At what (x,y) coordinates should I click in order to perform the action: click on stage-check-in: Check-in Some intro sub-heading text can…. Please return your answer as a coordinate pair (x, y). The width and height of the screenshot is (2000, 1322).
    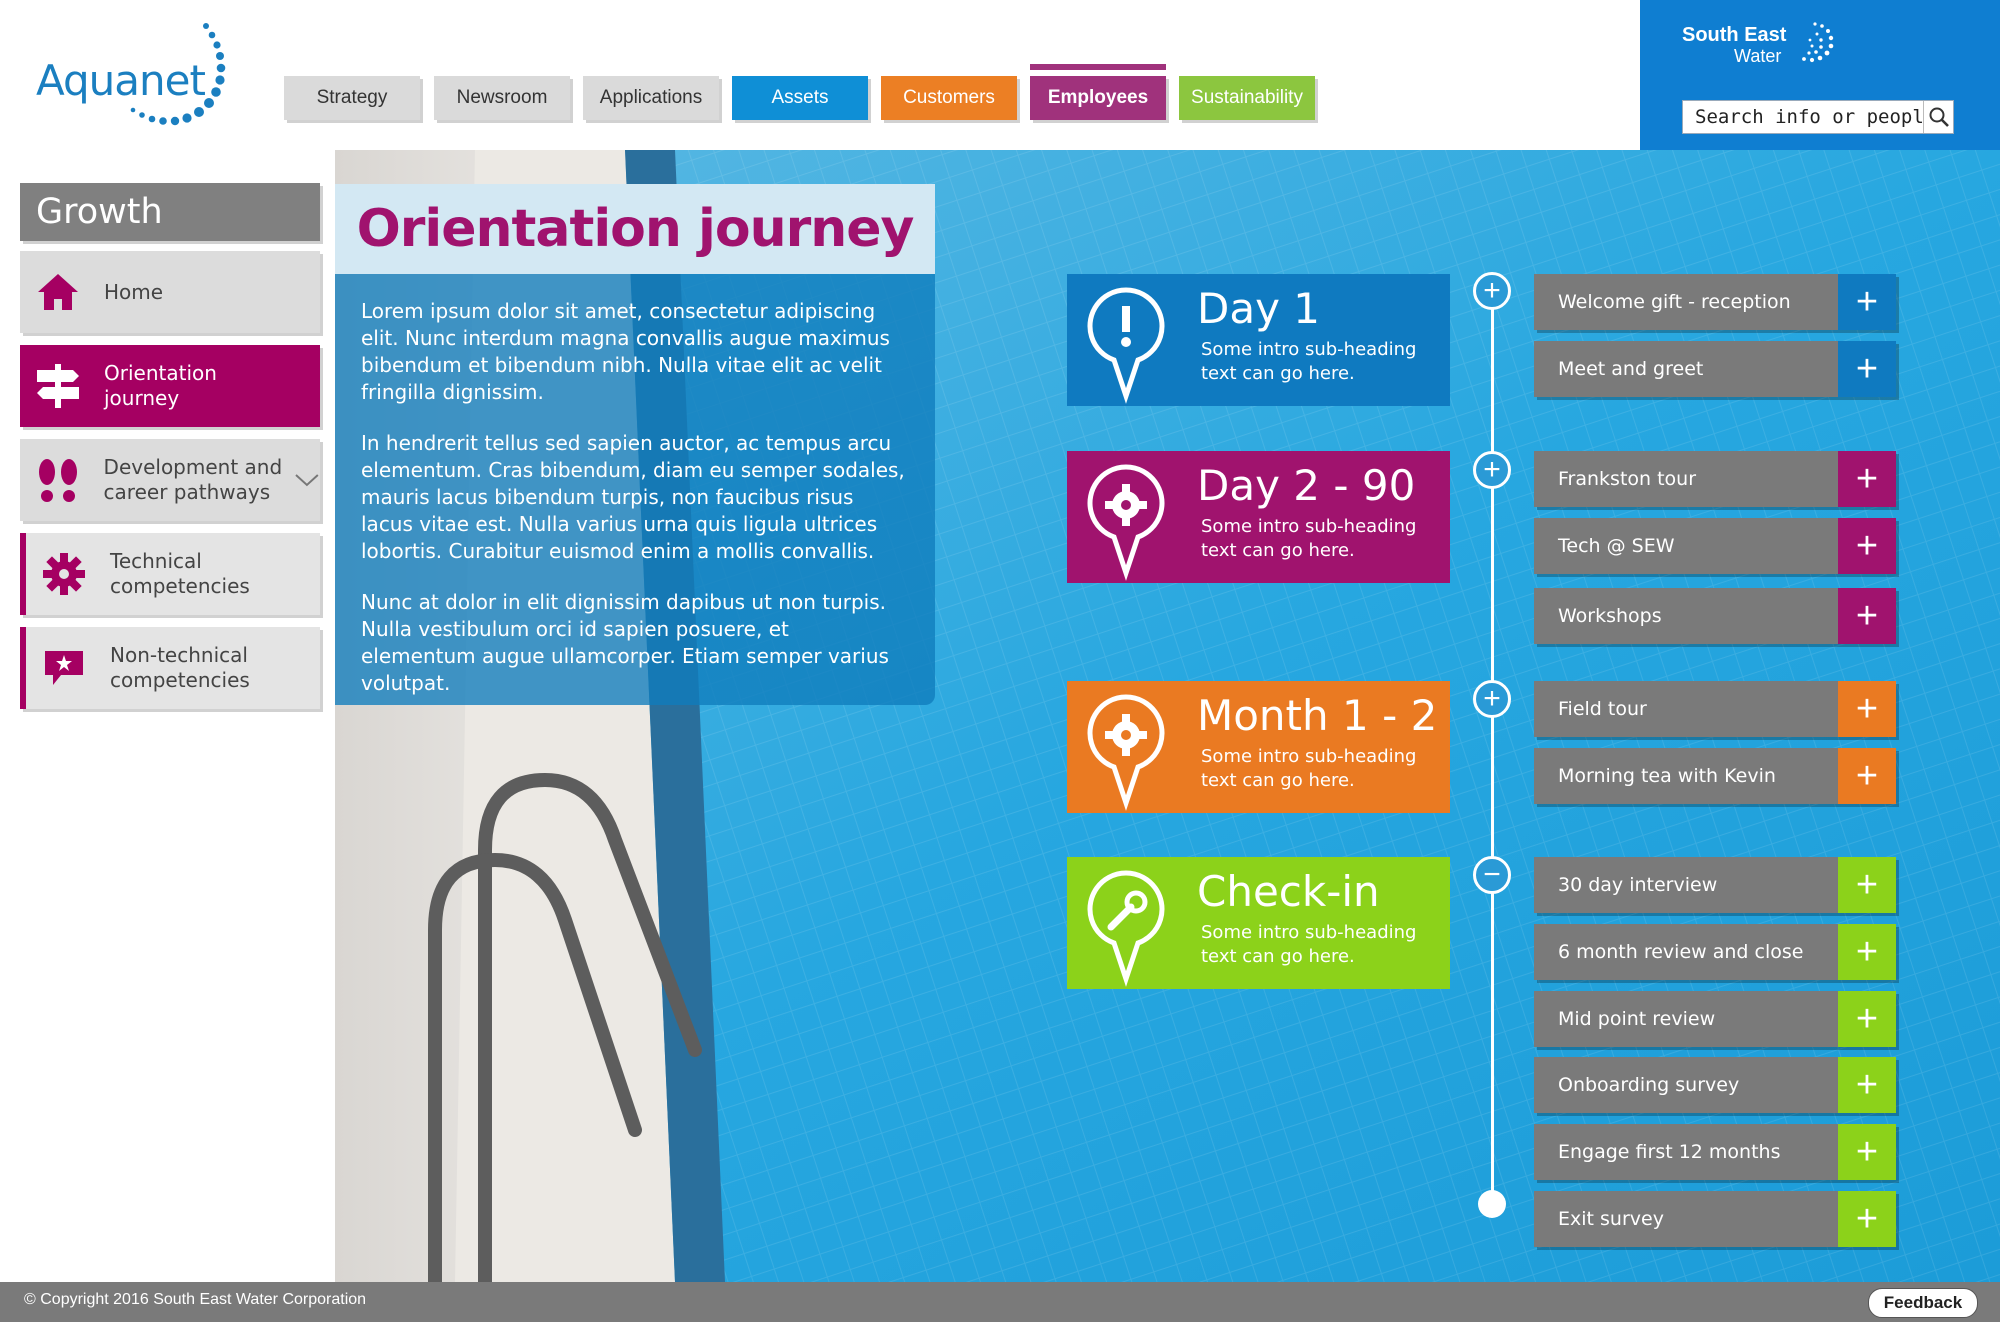
    Looking at the image, I should click on (1258, 923).